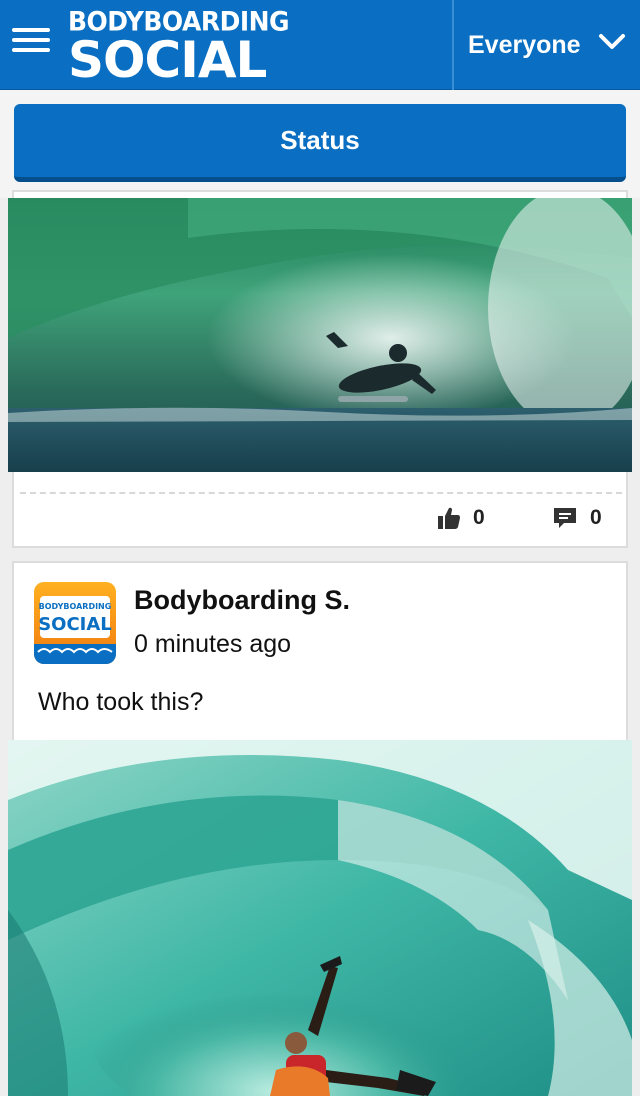 The width and height of the screenshot is (640, 1096). Describe the element at coordinates (479, 517) in the screenshot. I see `like-count: 0` at that location.